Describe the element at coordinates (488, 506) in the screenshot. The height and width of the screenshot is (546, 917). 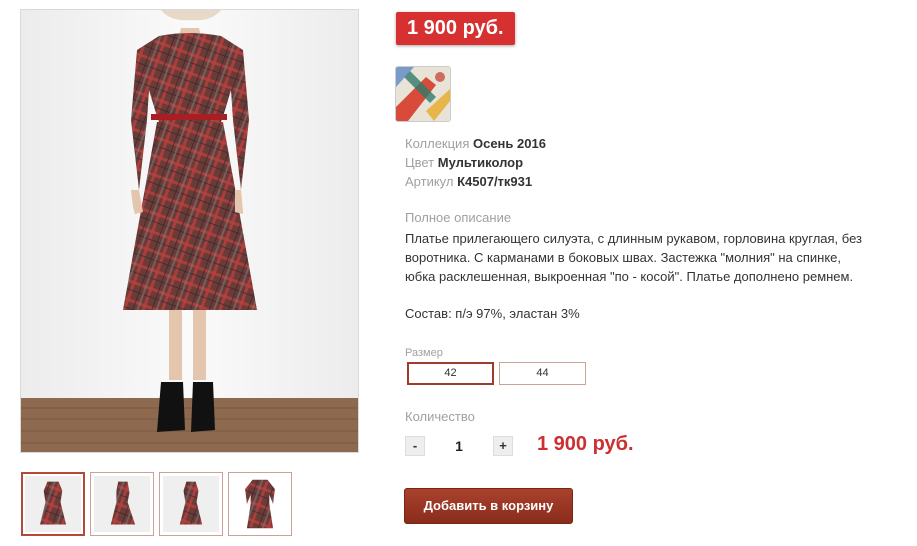
I see `add-to-cart-button: Добавить в корзину` at that location.